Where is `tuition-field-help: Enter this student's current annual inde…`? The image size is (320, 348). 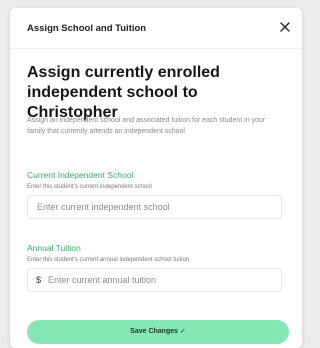
tuition-field-help: Enter this student's current annual inde… is located at coordinates (108, 260).